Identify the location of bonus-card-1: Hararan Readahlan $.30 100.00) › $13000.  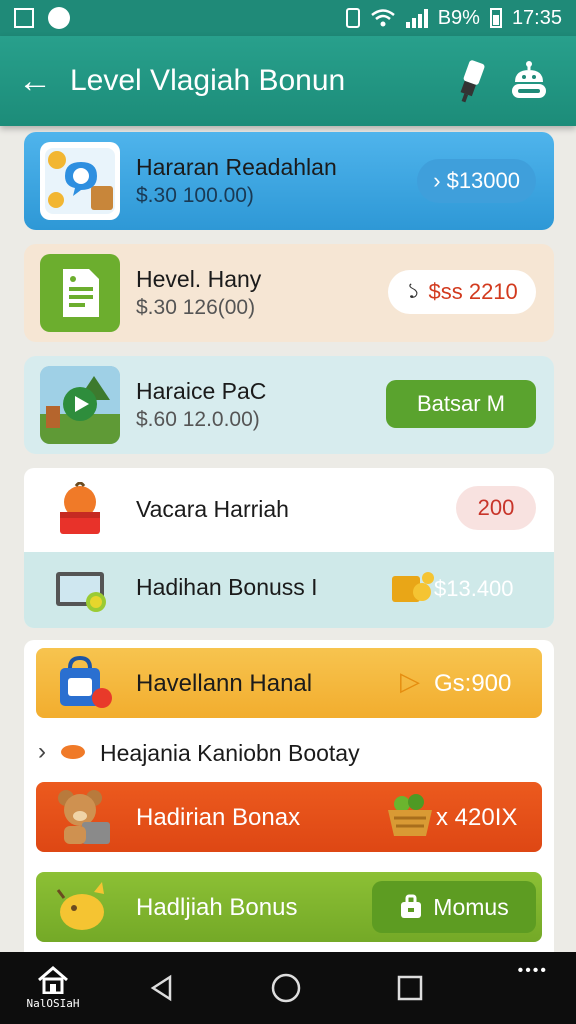
(289, 181).